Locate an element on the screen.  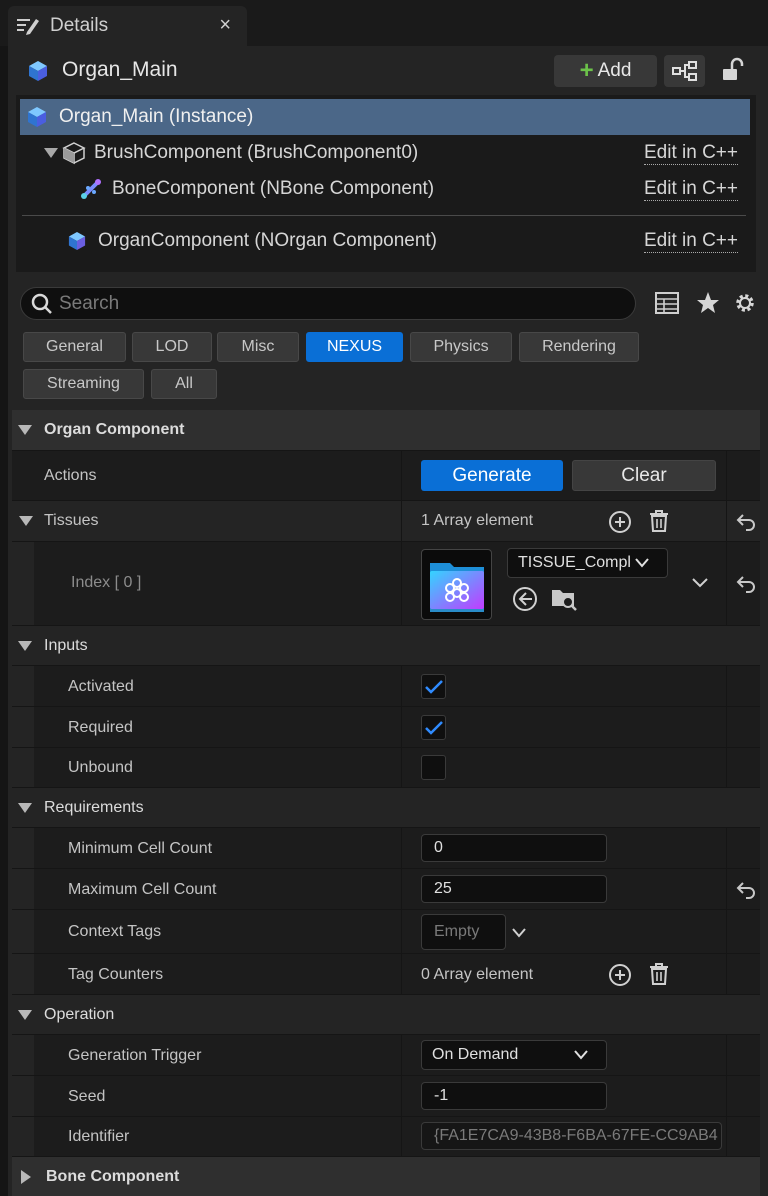
generation-trigger-select: On Demand is located at coordinates (514, 1055).